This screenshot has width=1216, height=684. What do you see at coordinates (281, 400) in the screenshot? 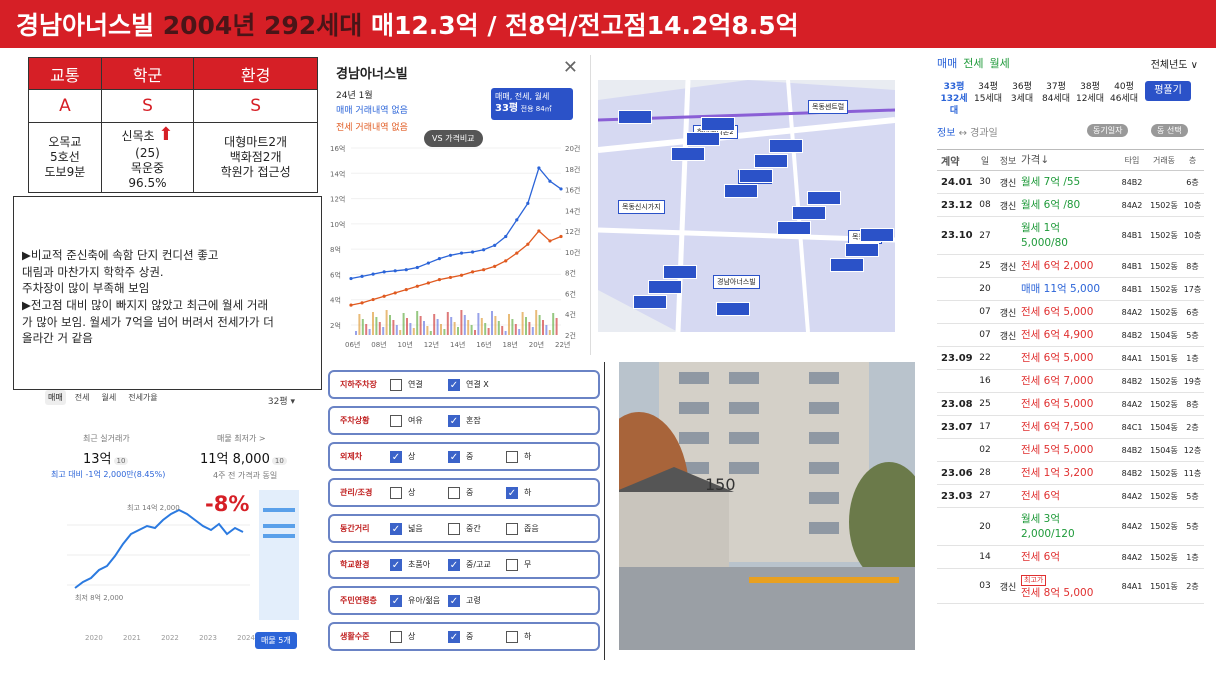
I see `pyeong-select: 32평 ▾` at bounding box center [281, 400].